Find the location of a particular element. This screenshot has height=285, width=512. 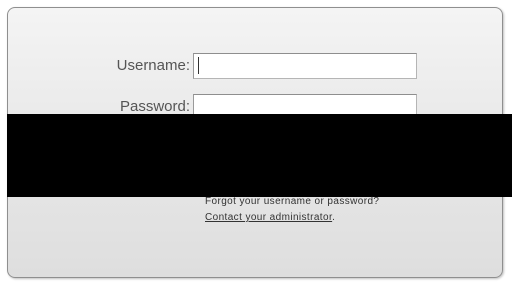

contact-admin-link: Contact your administrator is located at coordinates (268, 217).